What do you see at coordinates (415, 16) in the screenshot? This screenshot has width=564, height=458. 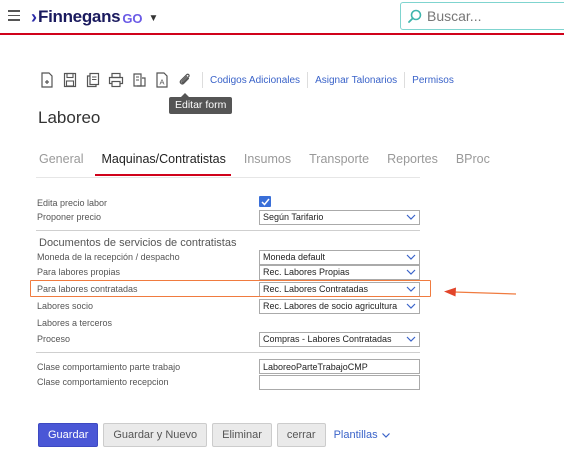 I see `search-icon` at bounding box center [415, 16].